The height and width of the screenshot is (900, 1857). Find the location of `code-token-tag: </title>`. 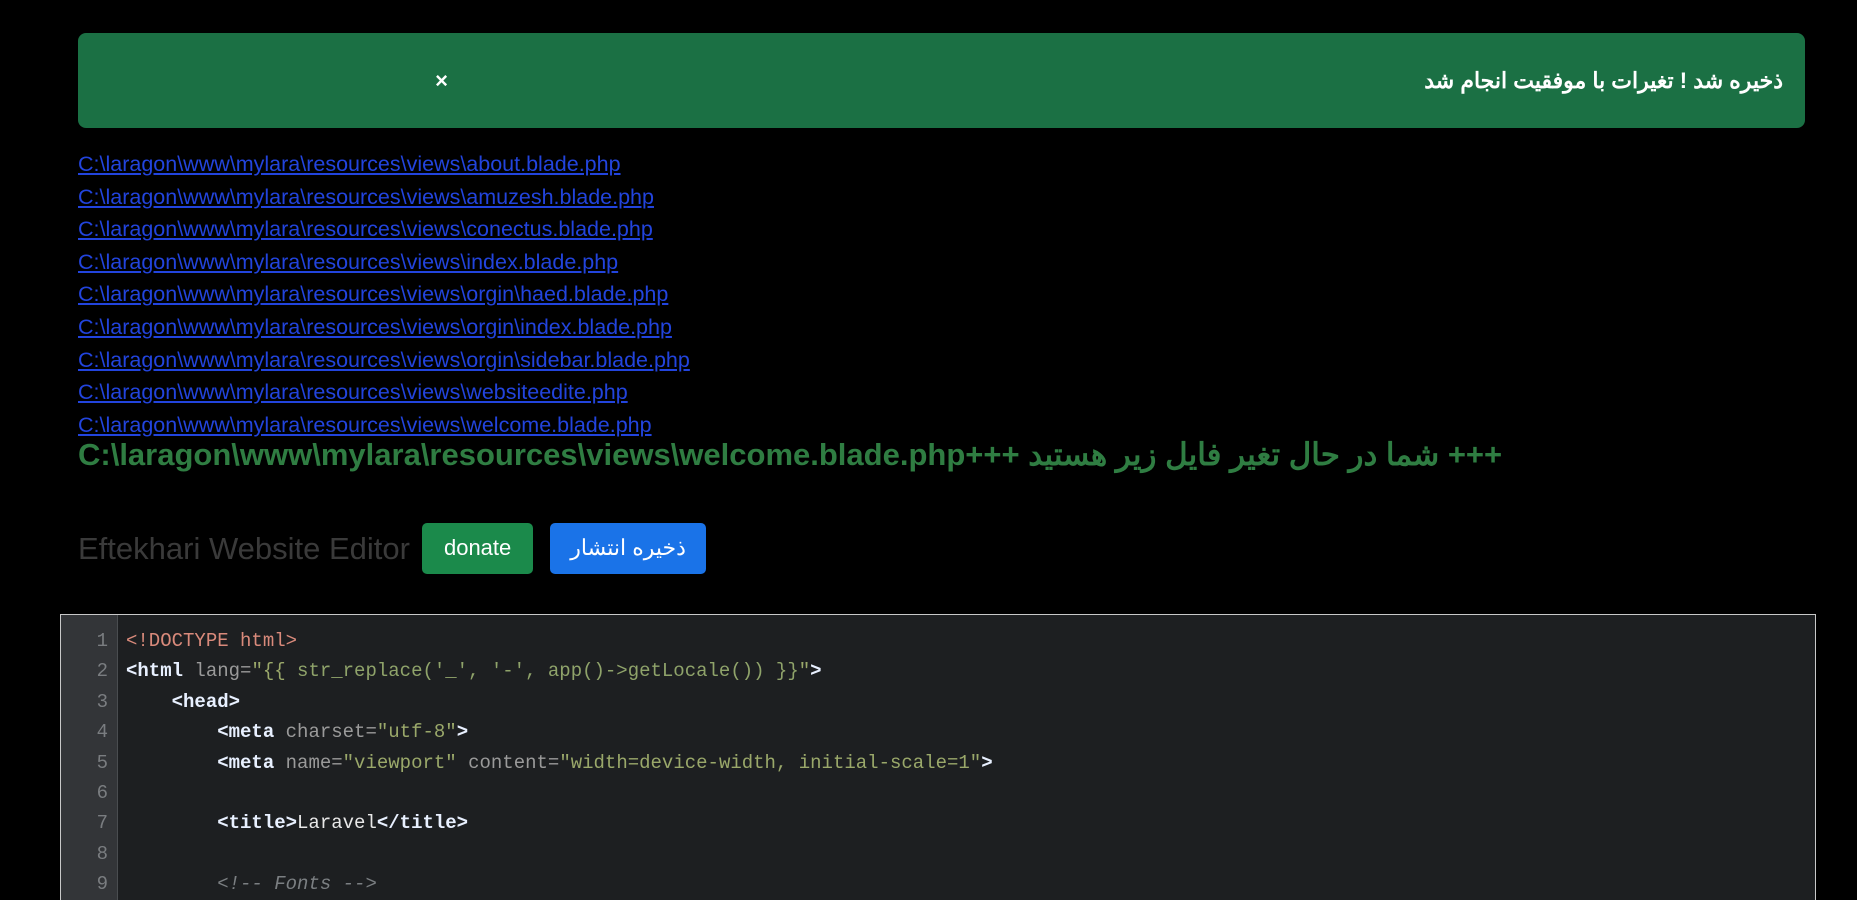

code-token-tag: </title> is located at coordinates (422, 823).